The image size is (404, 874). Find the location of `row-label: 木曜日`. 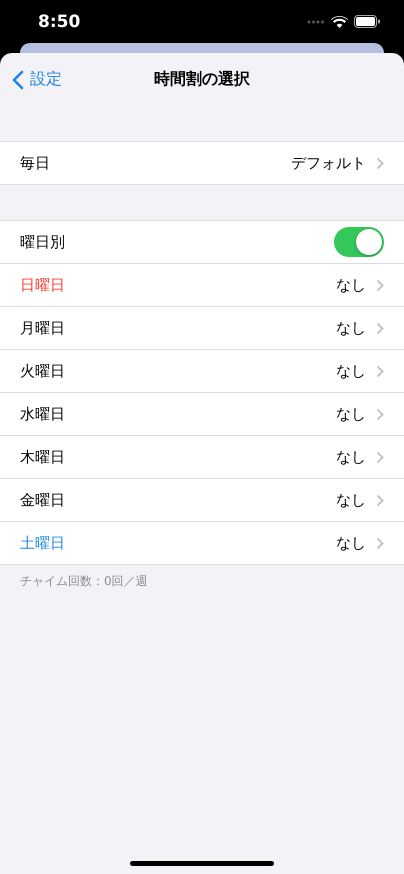

row-label: 木曜日 is located at coordinates (42, 457).